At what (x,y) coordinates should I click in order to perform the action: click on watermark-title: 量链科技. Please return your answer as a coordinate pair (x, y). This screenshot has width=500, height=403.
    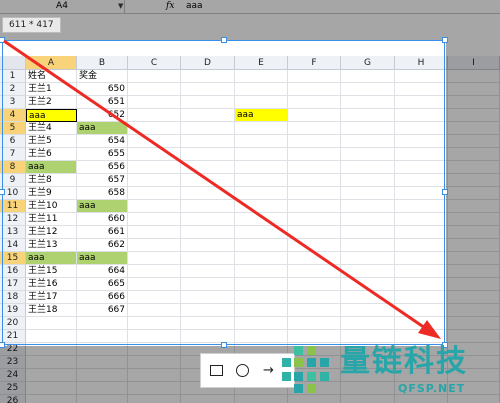
    Looking at the image, I should click on (404, 361).